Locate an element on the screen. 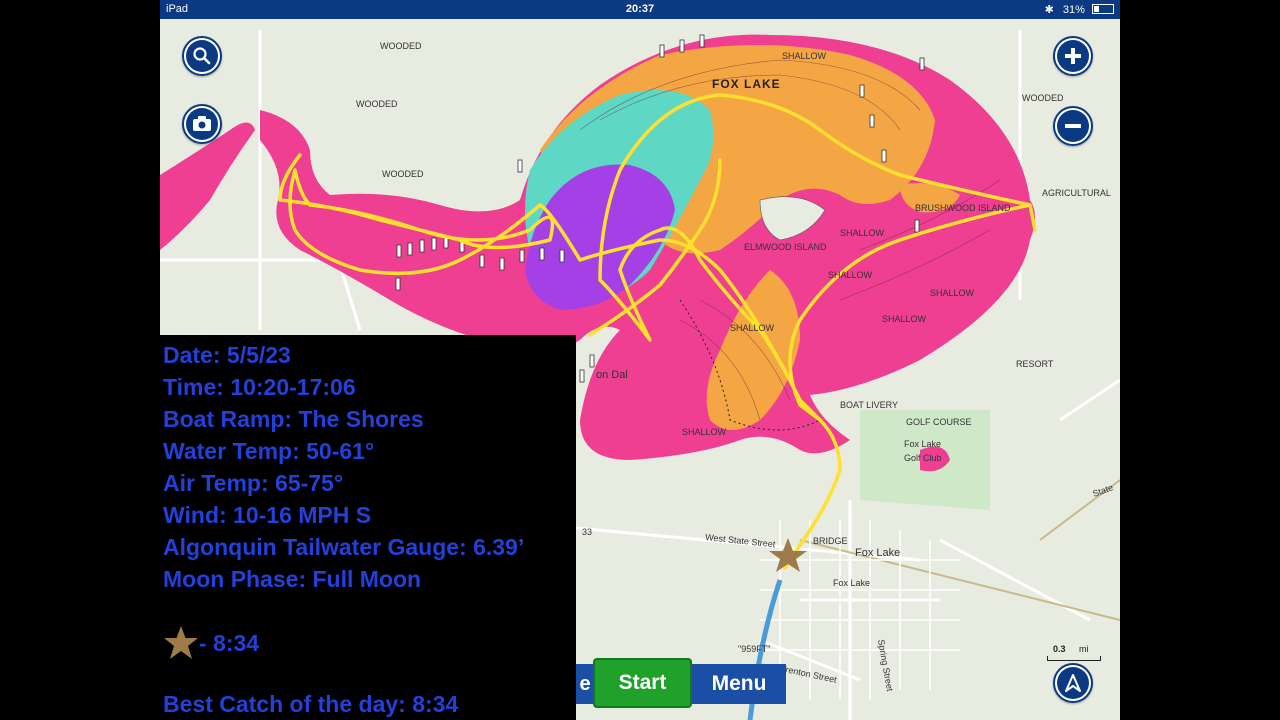 The width and height of the screenshot is (1280, 720). star-catch-time: - 8:34 is located at coordinates (229, 642).